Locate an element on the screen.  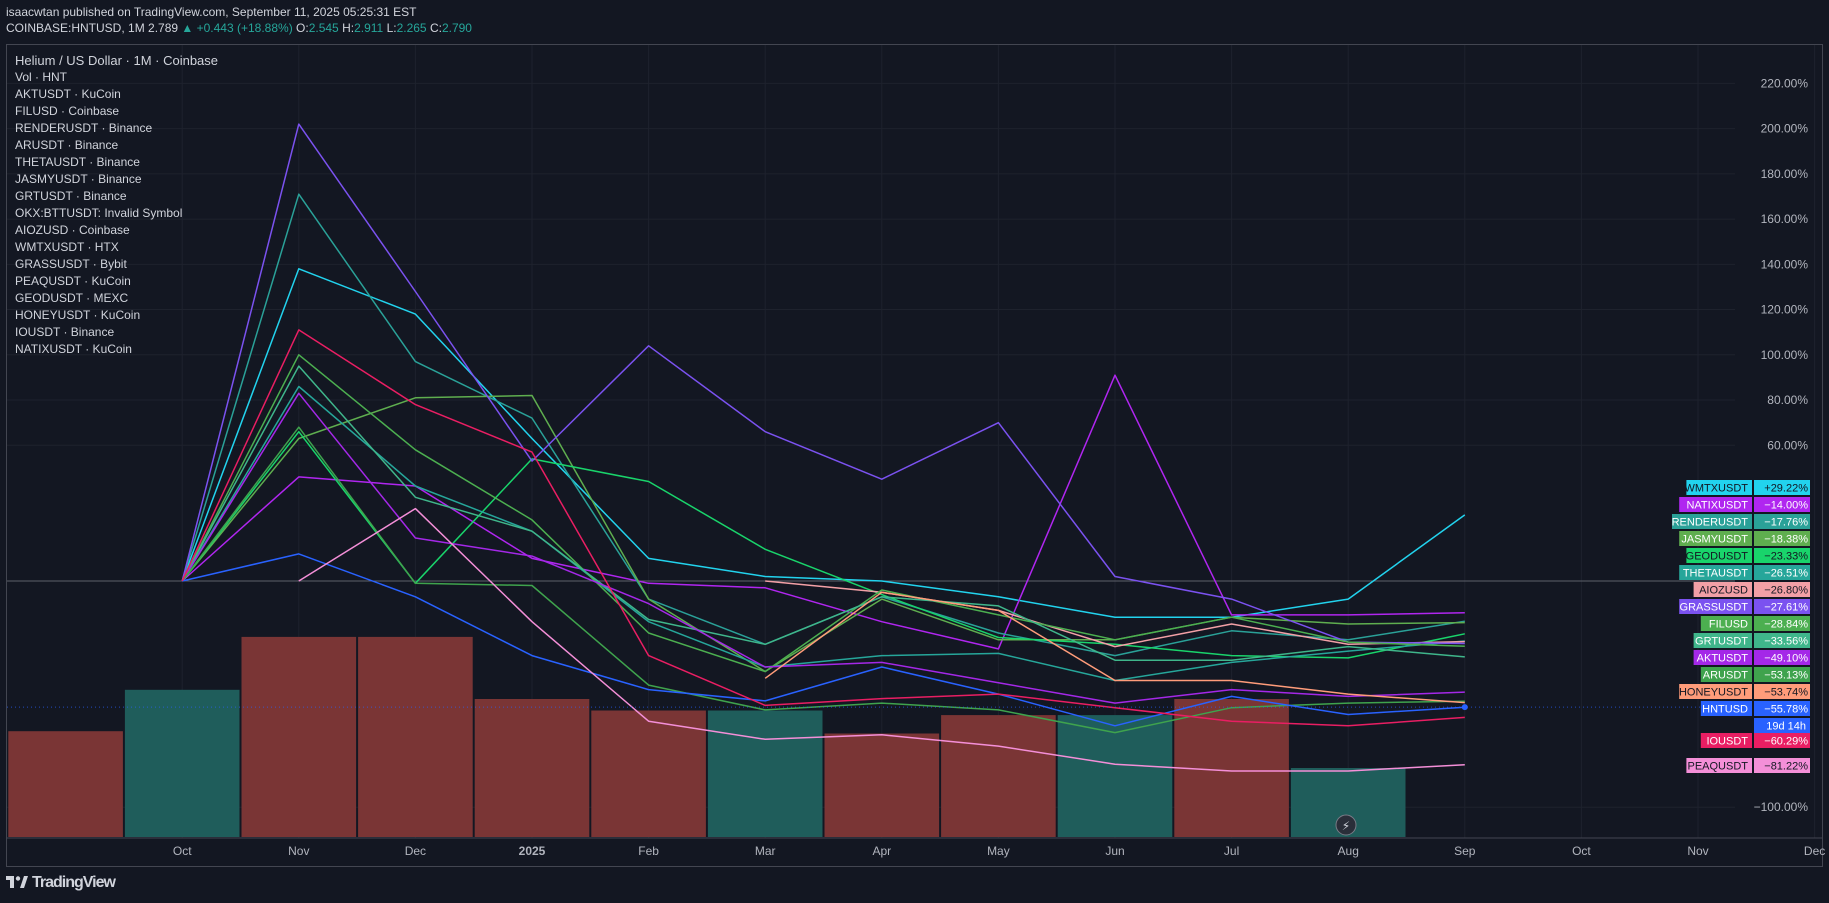
series-tag-value: −26.51% is located at coordinates (1786, 574).